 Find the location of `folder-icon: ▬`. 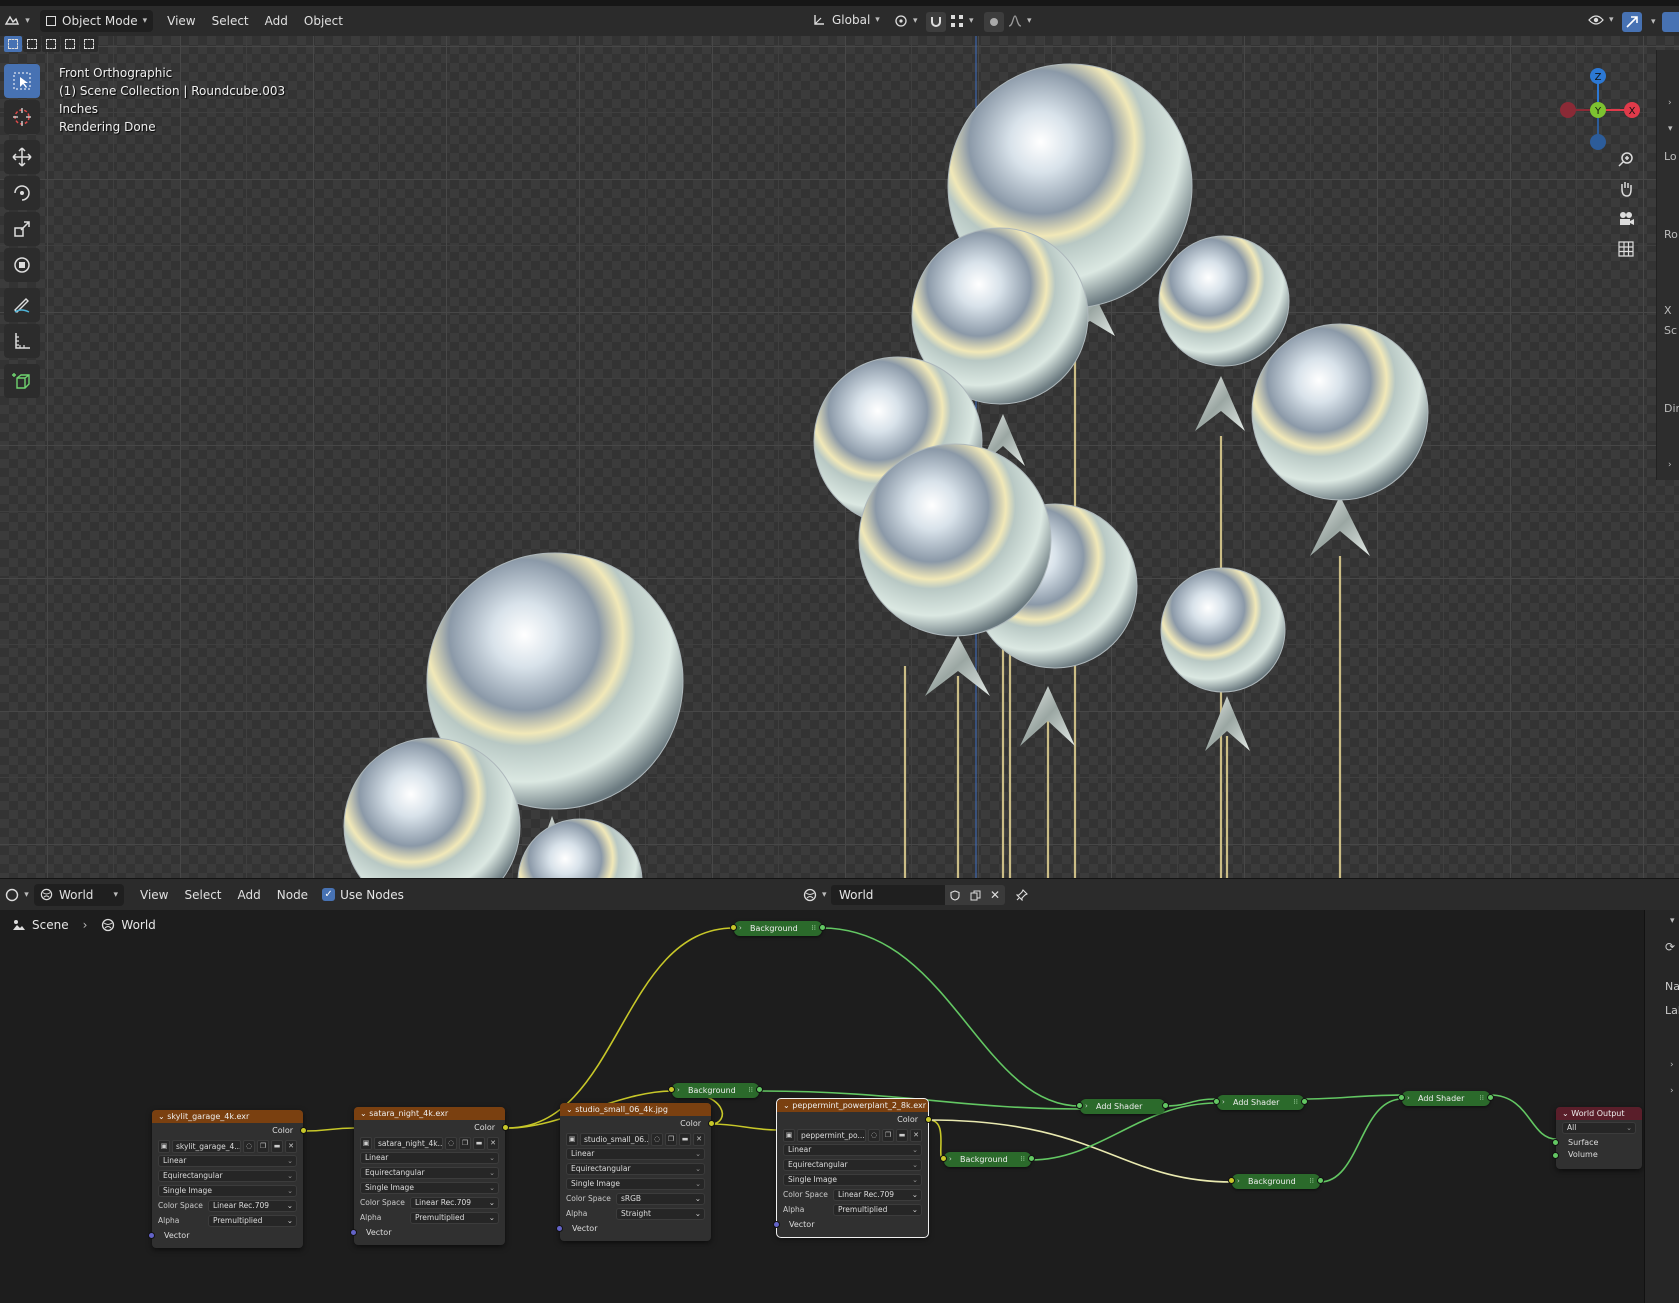

folder-icon: ▬ is located at coordinates (479, 1143).